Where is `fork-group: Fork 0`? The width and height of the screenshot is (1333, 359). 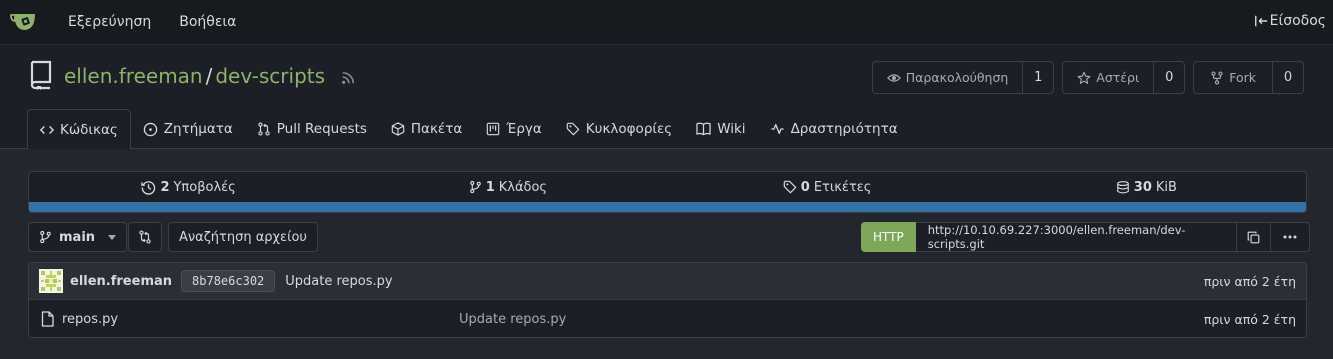
fork-group: Fork 0 is located at coordinates (1248, 77).